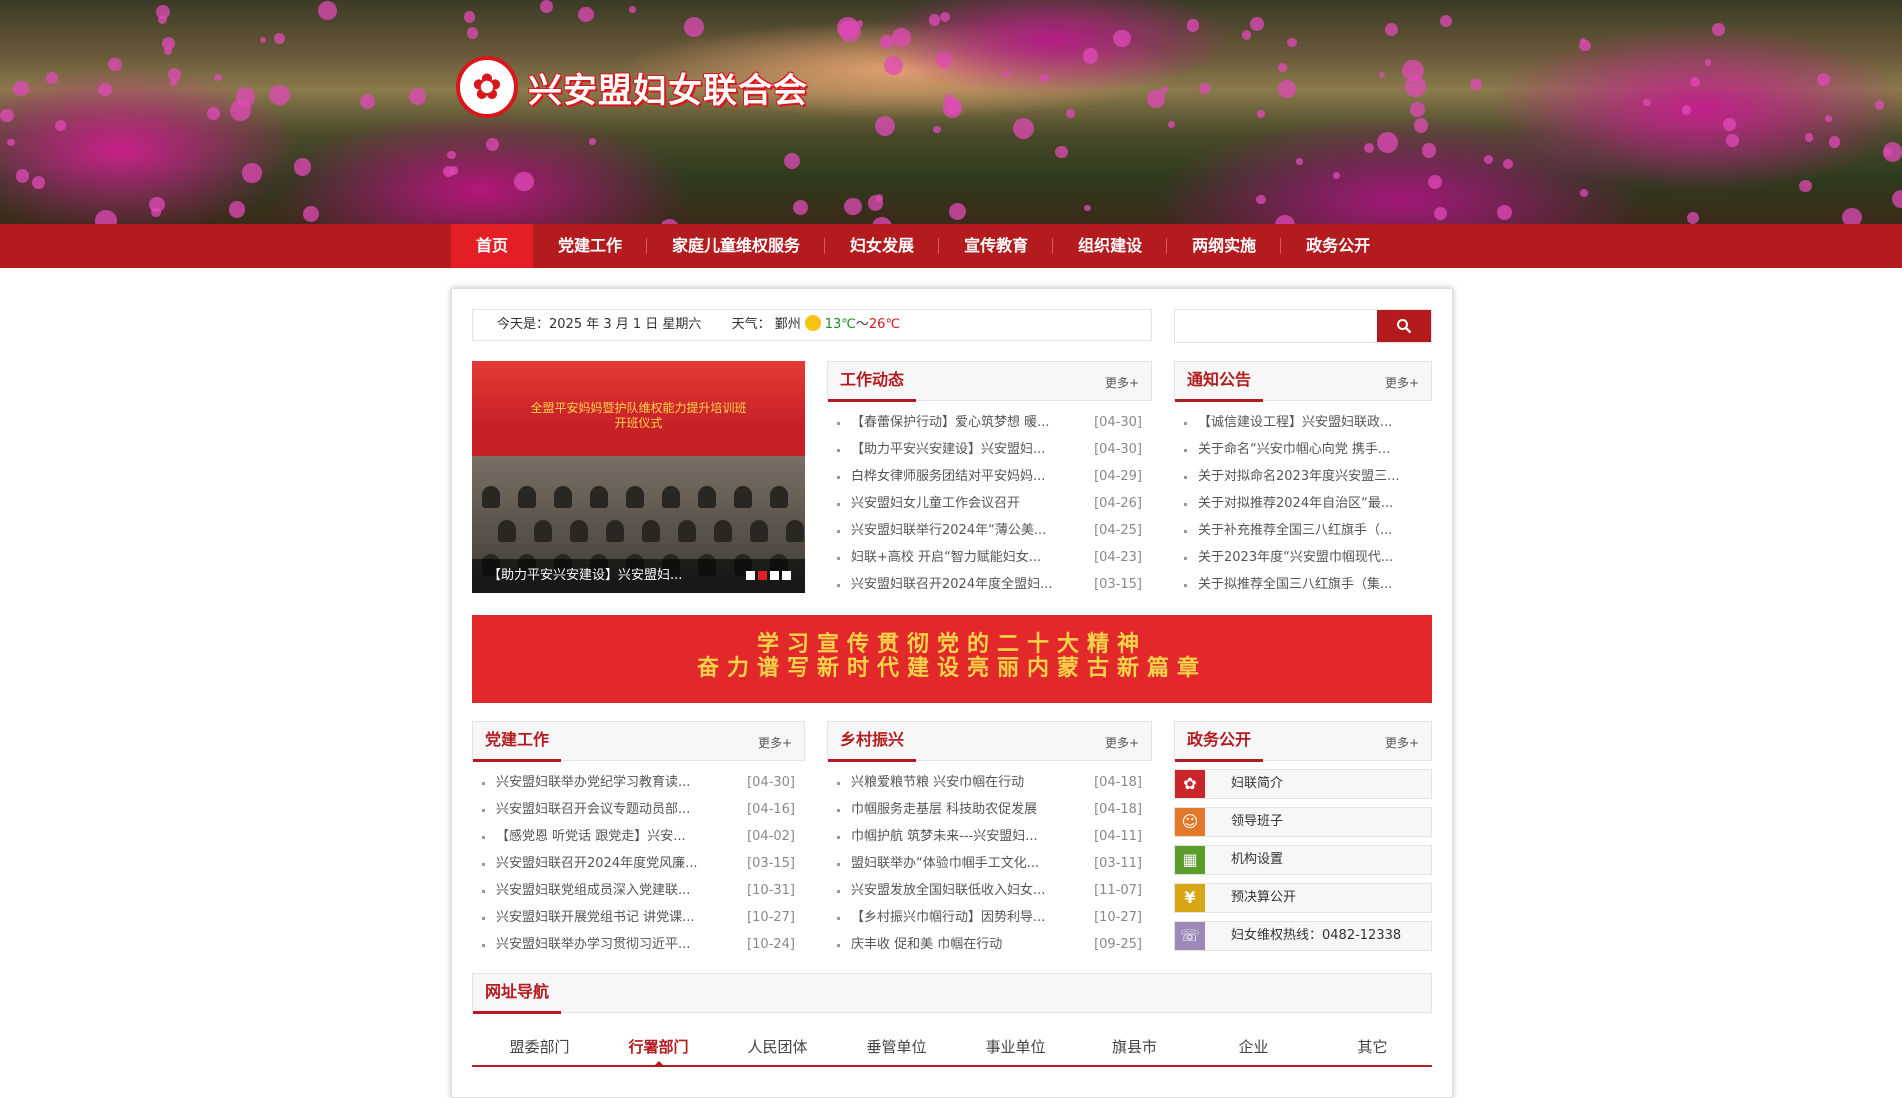 The width and height of the screenshot is (1902, 1098). What do you see at coordinates (1224, 246) in the screenshot?
I see `nav-item-6: 两纲实施` at bounding box center [1224, 246].